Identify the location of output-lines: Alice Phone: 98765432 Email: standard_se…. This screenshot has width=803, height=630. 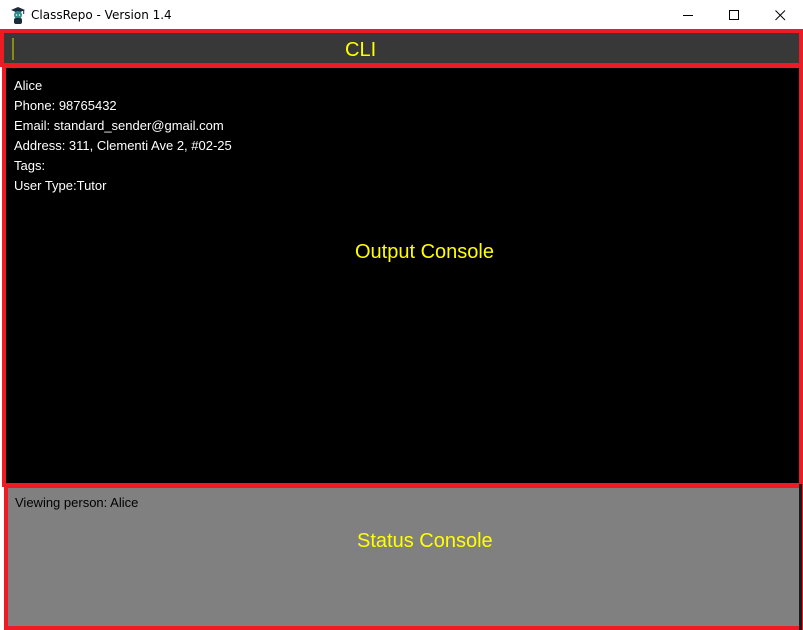
(123, 136).